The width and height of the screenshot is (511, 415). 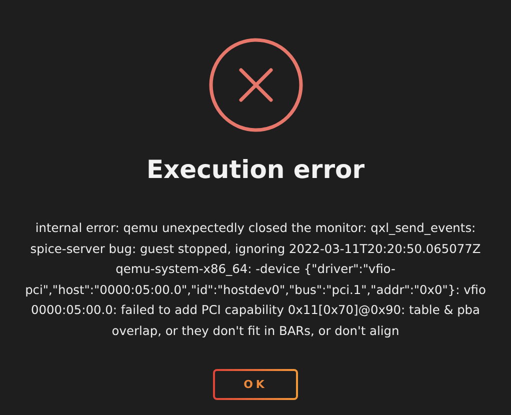 What do you see at coordinates (256, 85) in the screenshot?
I see `error-icon` at bounding box center [256, 85].